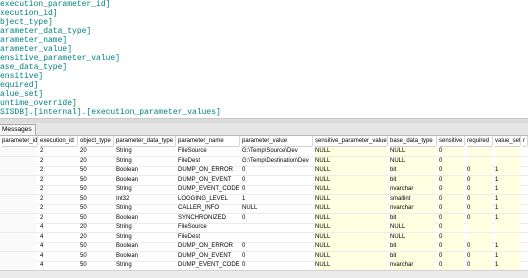  Describe the element at coordinates (145, 199) in the screenshot. I see `cell-parameter-data-type: Int32` at that location.